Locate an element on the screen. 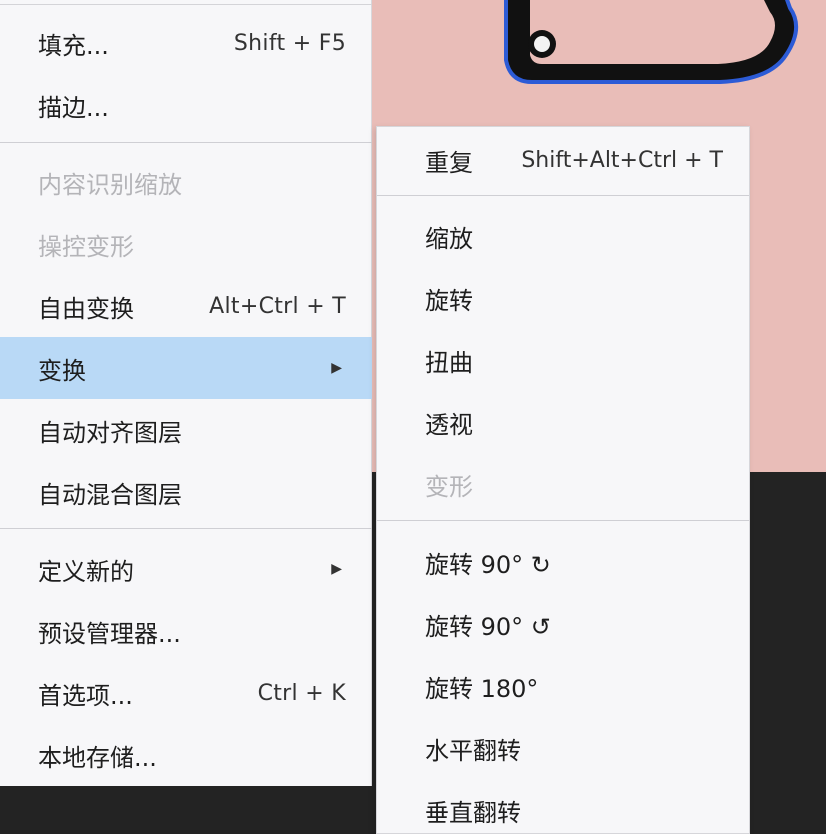 The height and width of the screenshot is (834, 826). menu-item-shortcut: Ctrl + K is located at coordinates (301, 693).